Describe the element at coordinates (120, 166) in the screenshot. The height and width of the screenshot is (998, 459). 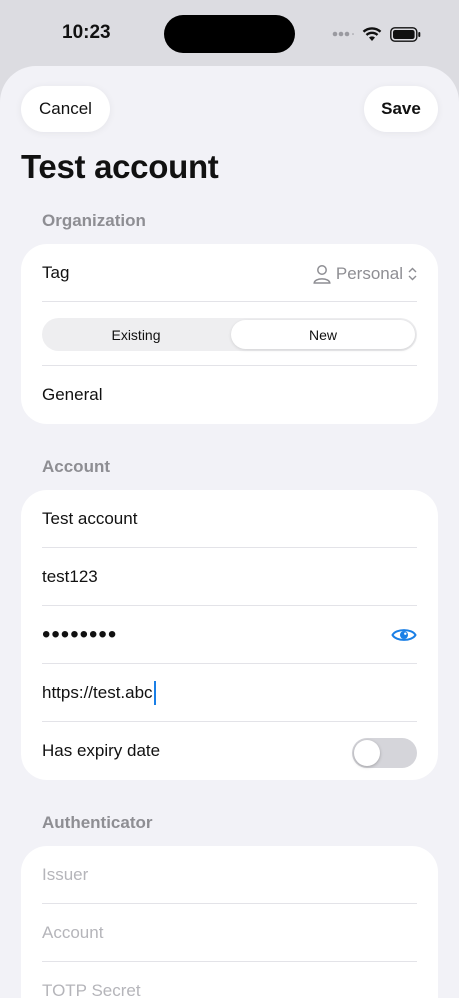
I see `page-title: Test account` at that location.